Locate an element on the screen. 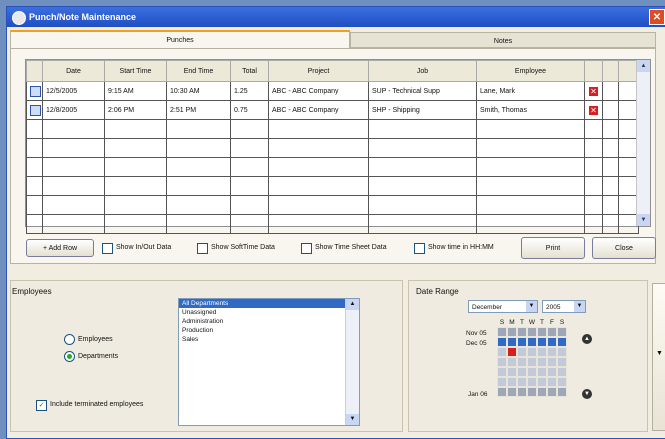 The height and width of the screenshot is (439, 665). cell-start: 2:06 PM is located at coordinates (135, 110).